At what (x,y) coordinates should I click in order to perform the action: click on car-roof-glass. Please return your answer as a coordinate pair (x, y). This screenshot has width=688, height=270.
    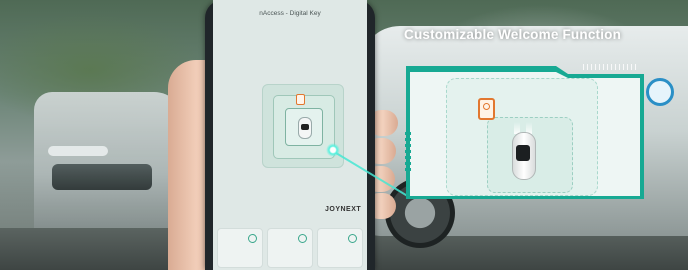
    Looking at the image, I should click on (523, 153).